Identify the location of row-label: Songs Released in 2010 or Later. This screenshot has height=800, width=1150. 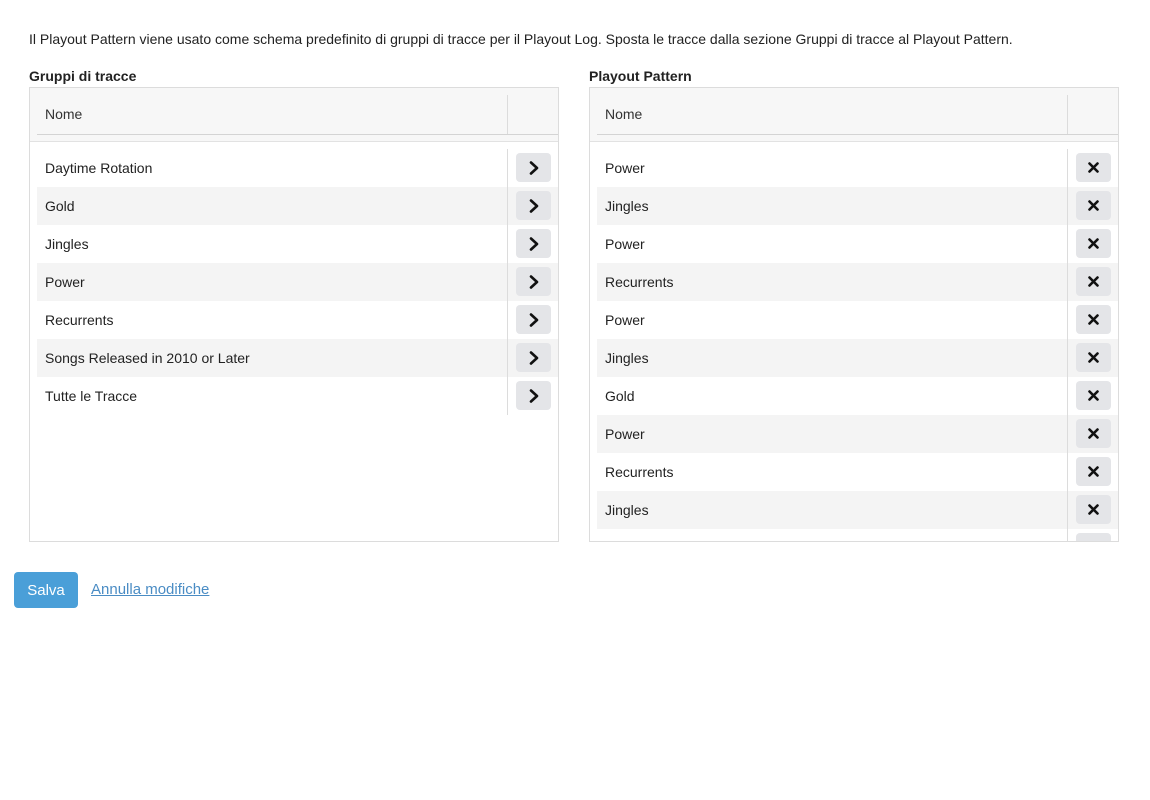
(147, 358).